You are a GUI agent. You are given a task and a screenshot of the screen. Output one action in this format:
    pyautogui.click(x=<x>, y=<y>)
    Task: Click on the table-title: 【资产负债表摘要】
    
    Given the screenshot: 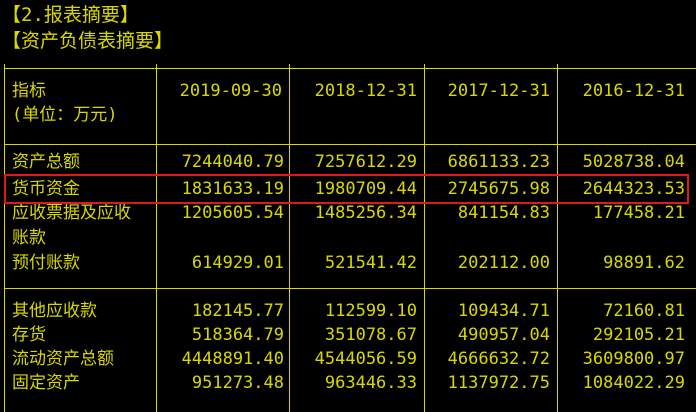 What is the action you would take?
    pyautogui.click(x=88, y=41)
    